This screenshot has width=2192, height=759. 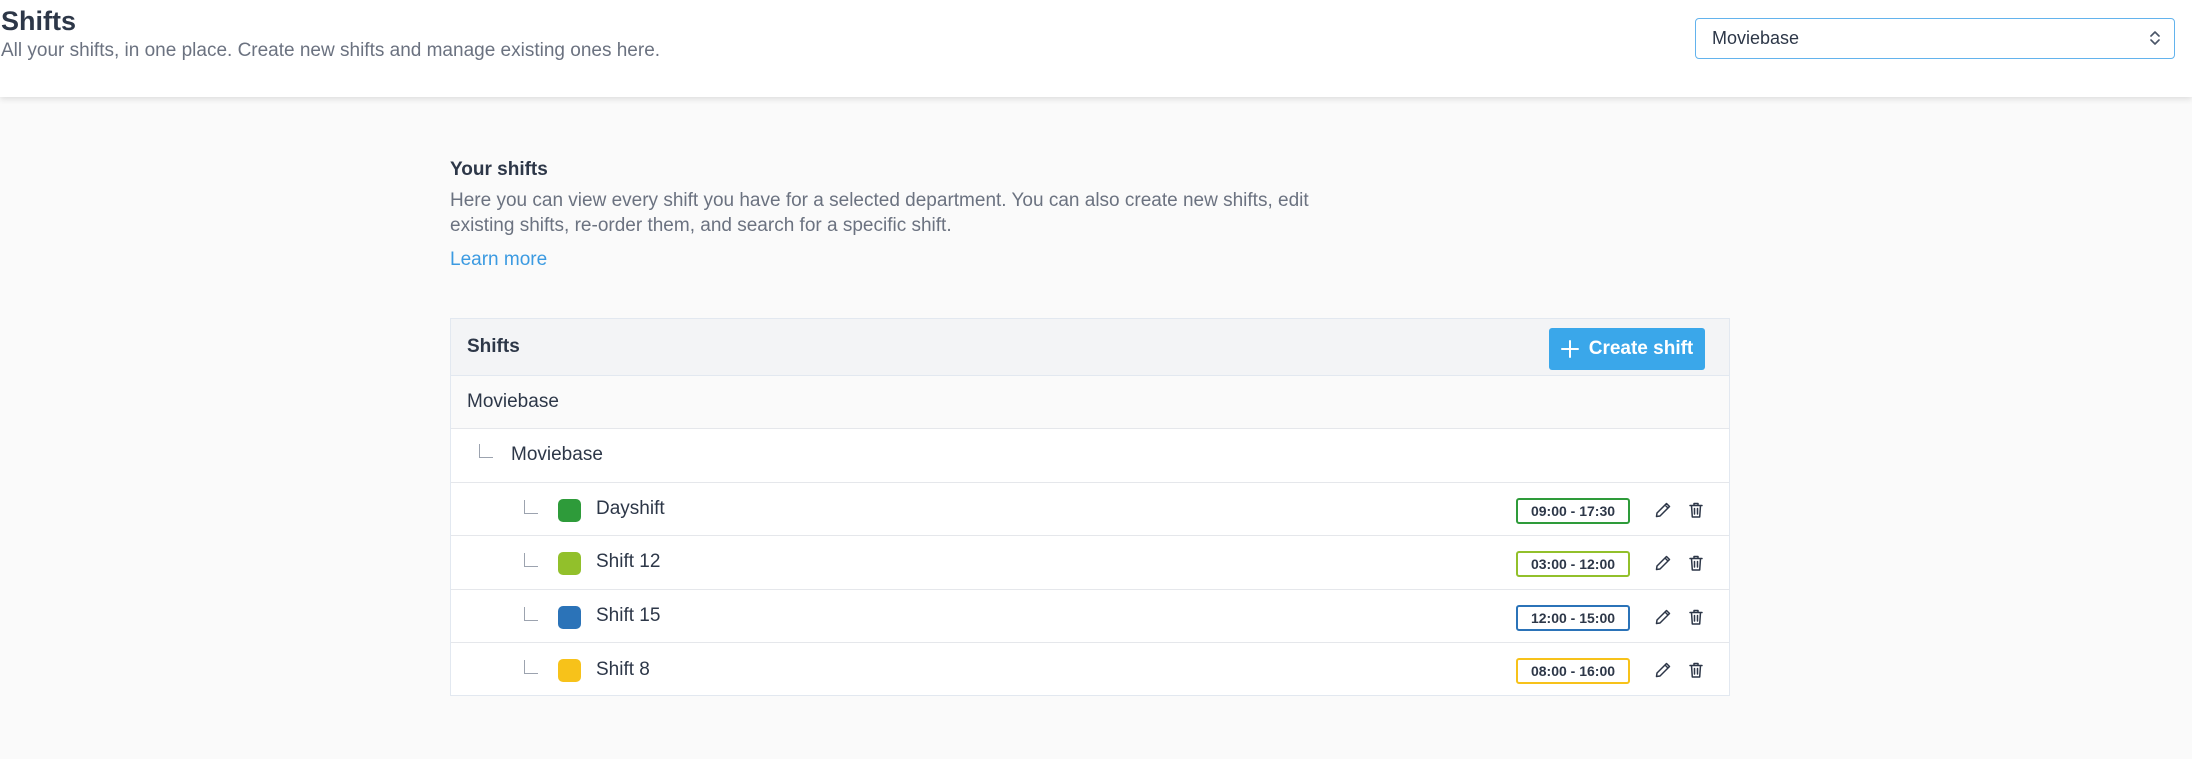 I want to click on department-select: Moviebase, so click(x=1935, y=38).